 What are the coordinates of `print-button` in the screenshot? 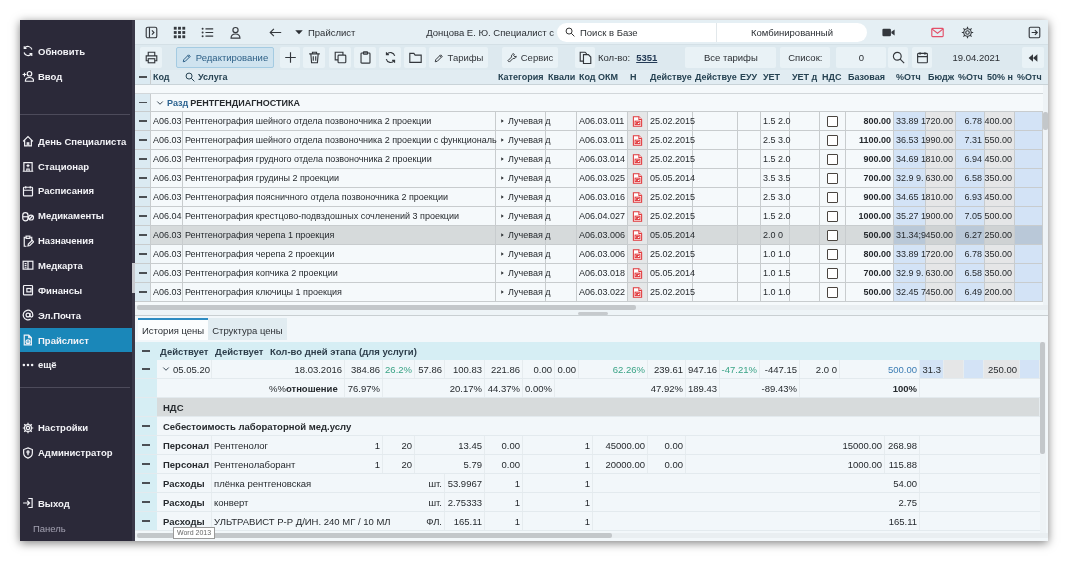 It's located at (151, 57).